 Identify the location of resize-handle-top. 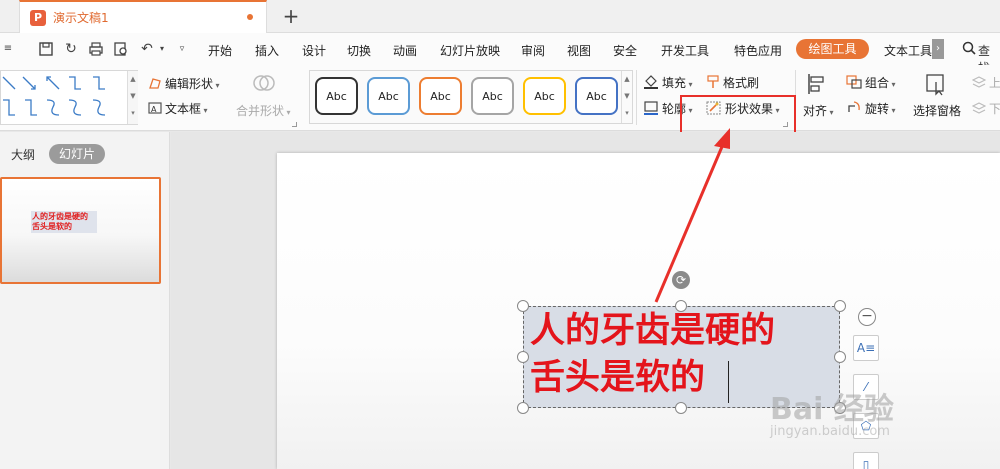
(681, 306).